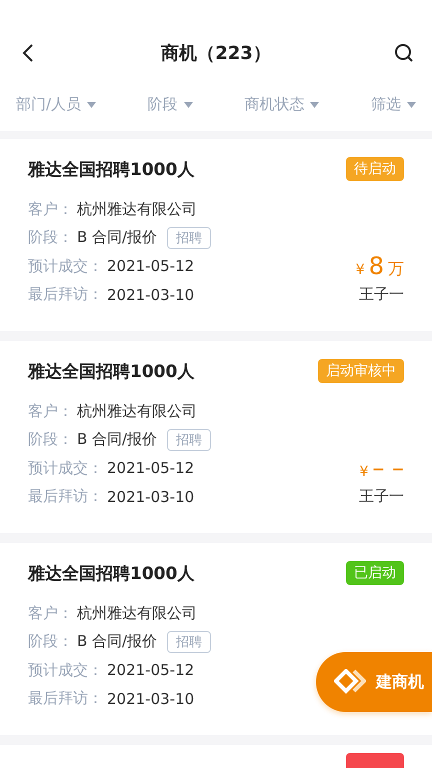 This screenshot has width=432, height=768. What do you see at coordinates (393, 104) in the screenshot?
I see `filter-dropdown: 筛选` at bounding box center [393, 104].